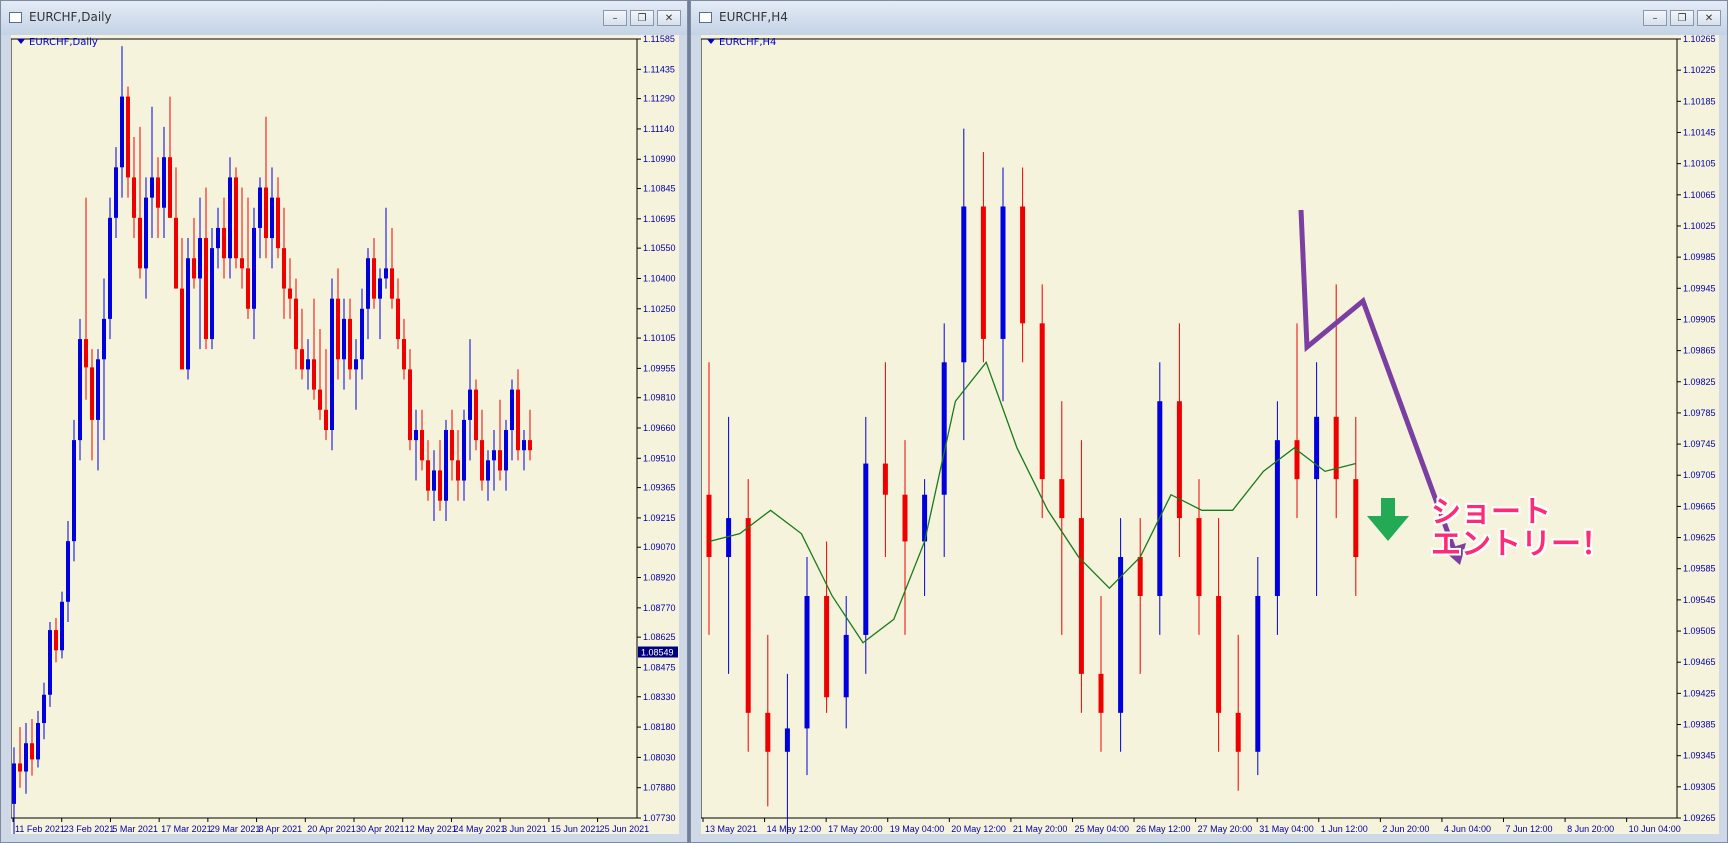 The width and height of the screenshot is (1728, 843). What do you see at coordinates (659, 637) in the screenshot?
I see `y-tick-label: 1.08625` at bounding box center [659, 637].